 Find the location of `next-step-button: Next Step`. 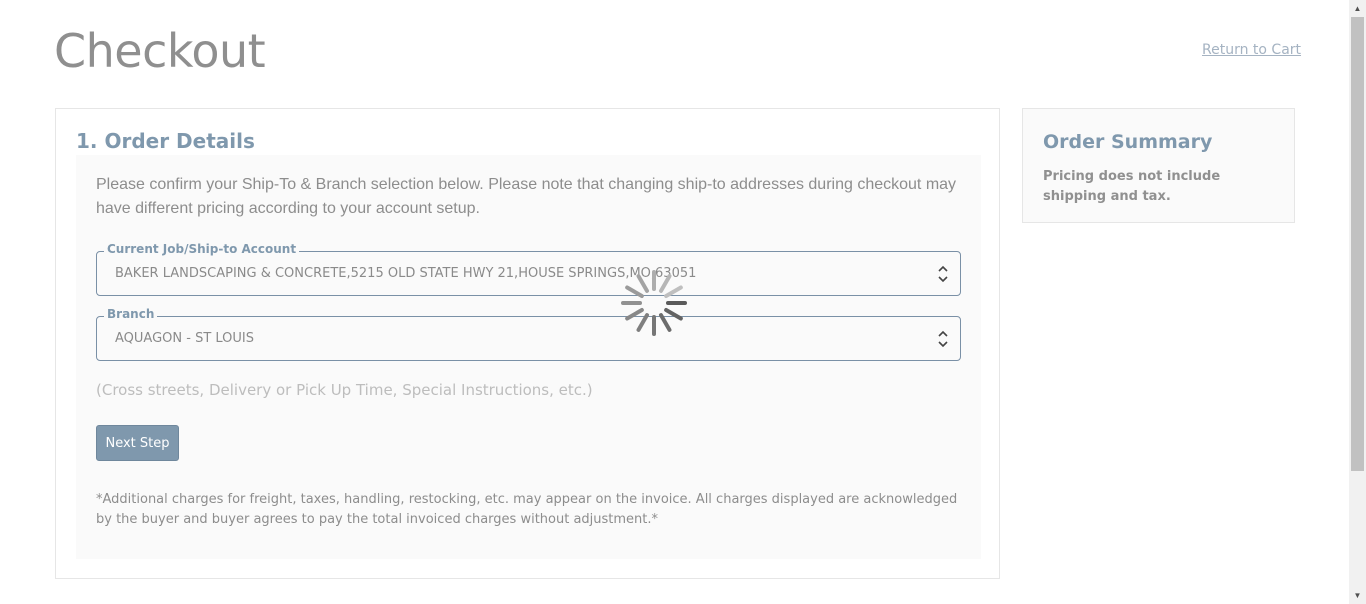

next-step-button: Next Step is located at coordinates (137, 443).